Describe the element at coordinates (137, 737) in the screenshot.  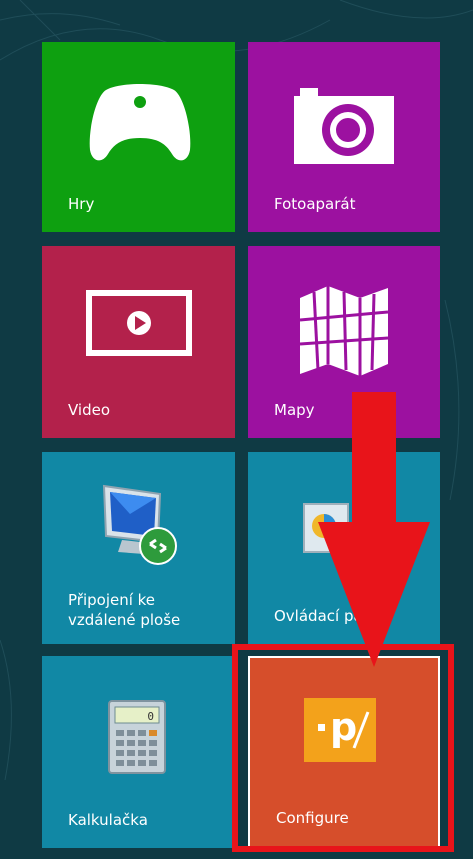
I see `calculator-icon: 0` at that location.